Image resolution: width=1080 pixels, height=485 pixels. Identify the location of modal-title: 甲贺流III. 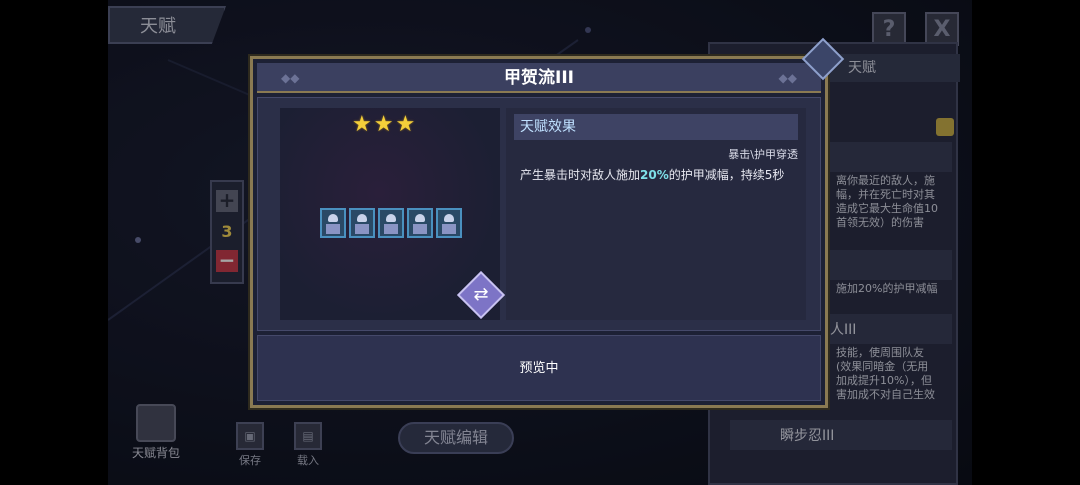
(539, 78).